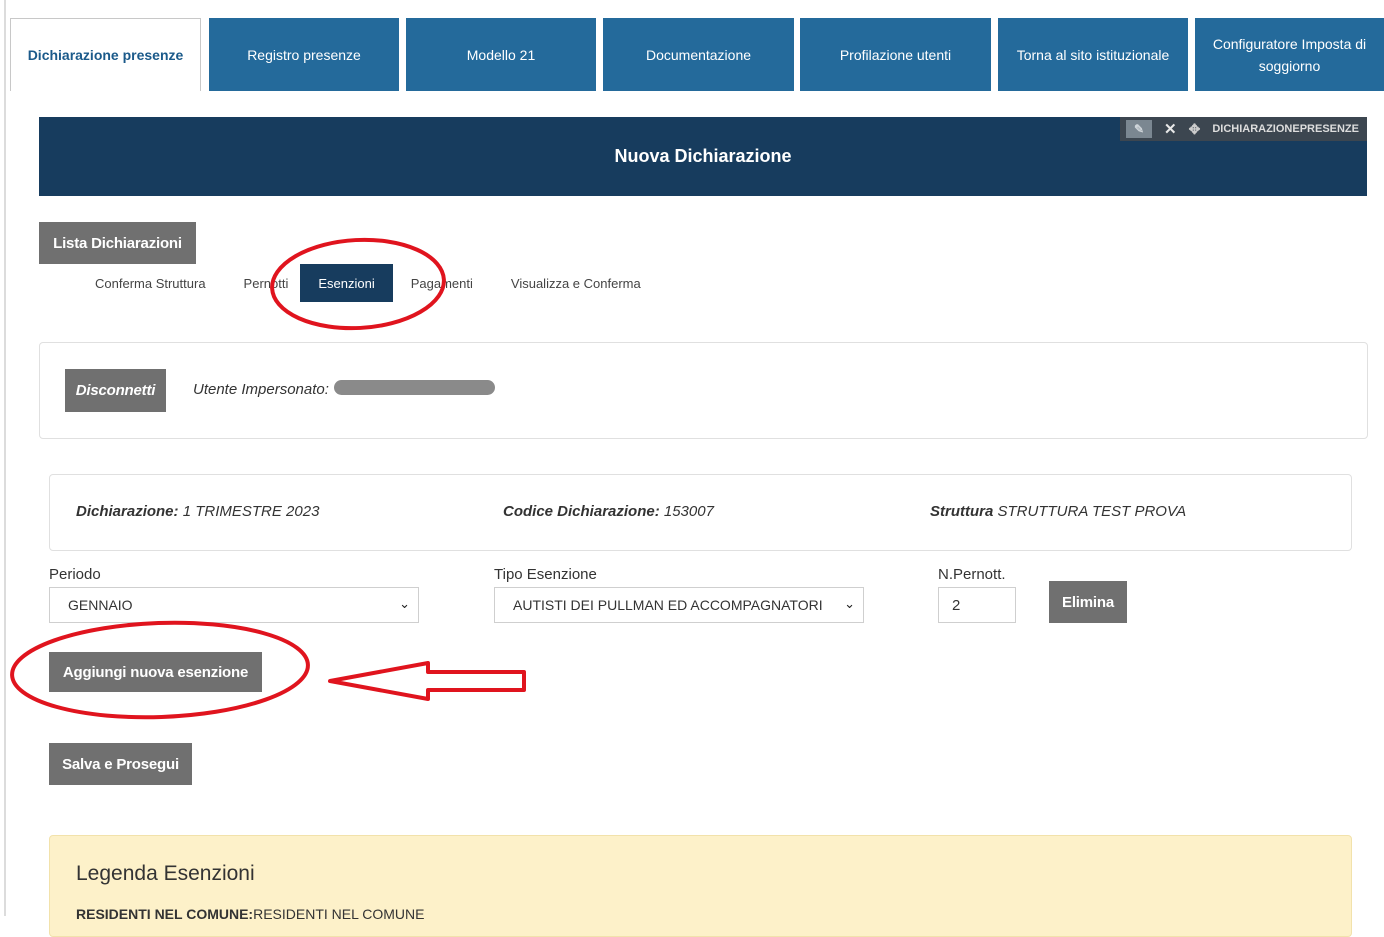 Image resolution: width=1384 pixels, height=937 pixels. Describe the element at coordinates (266, 283) in the screenshot. I see `step-pernotti: Pernotti` at that location.